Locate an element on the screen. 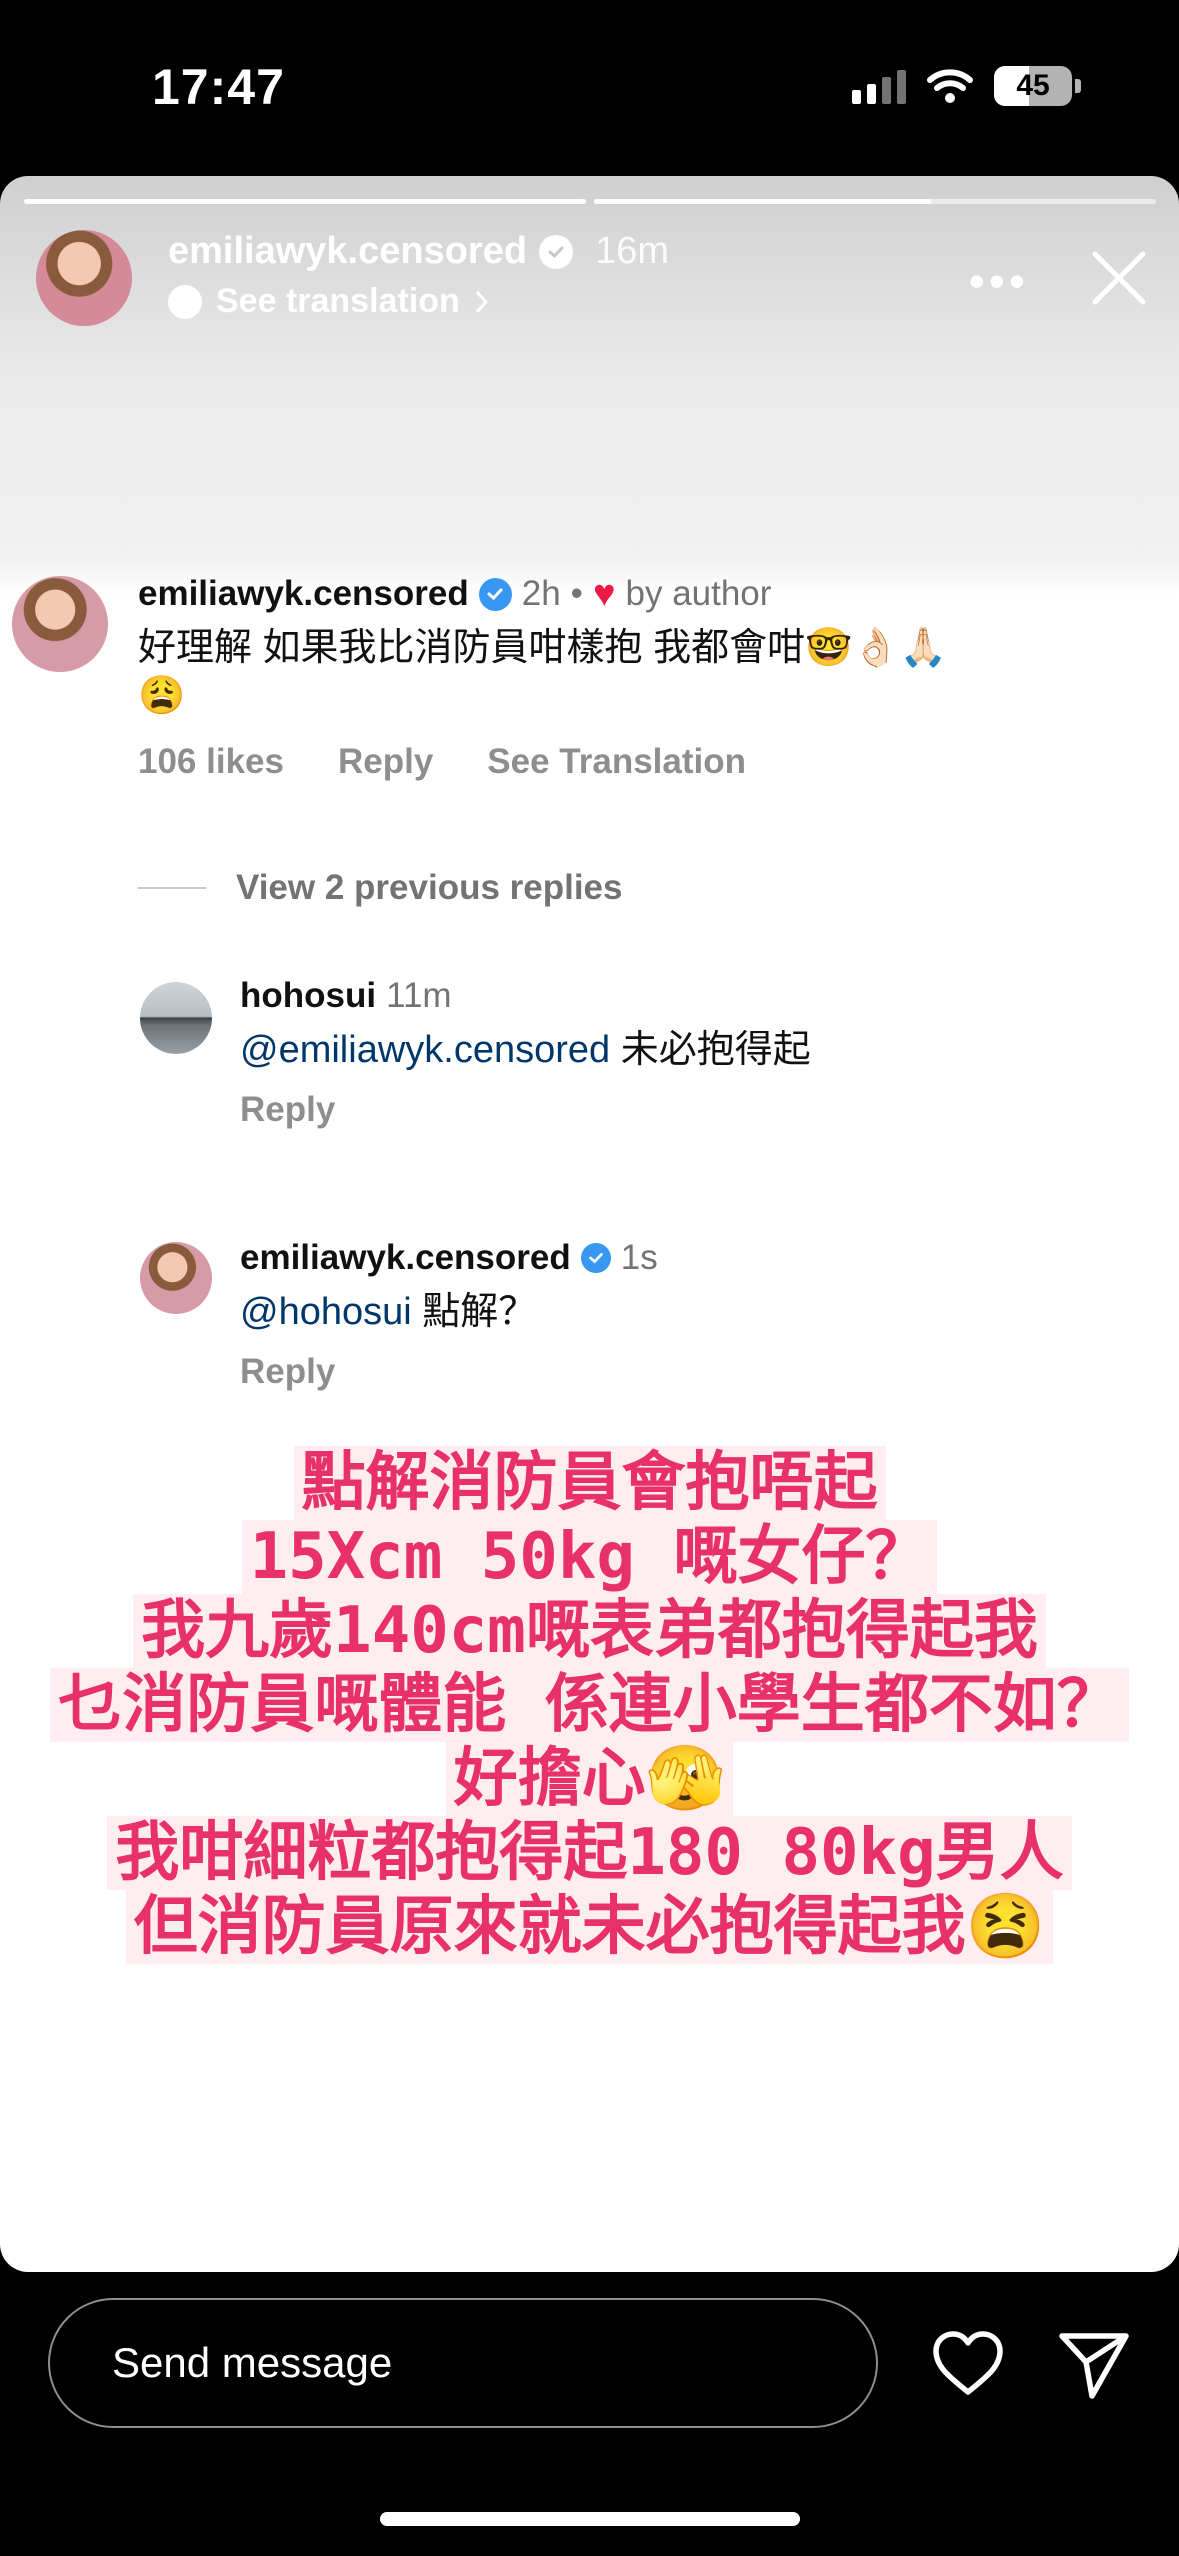 This screenshot has width=1179, height=2556. see-translation-label: See translation is located at coordinates (338, 301).